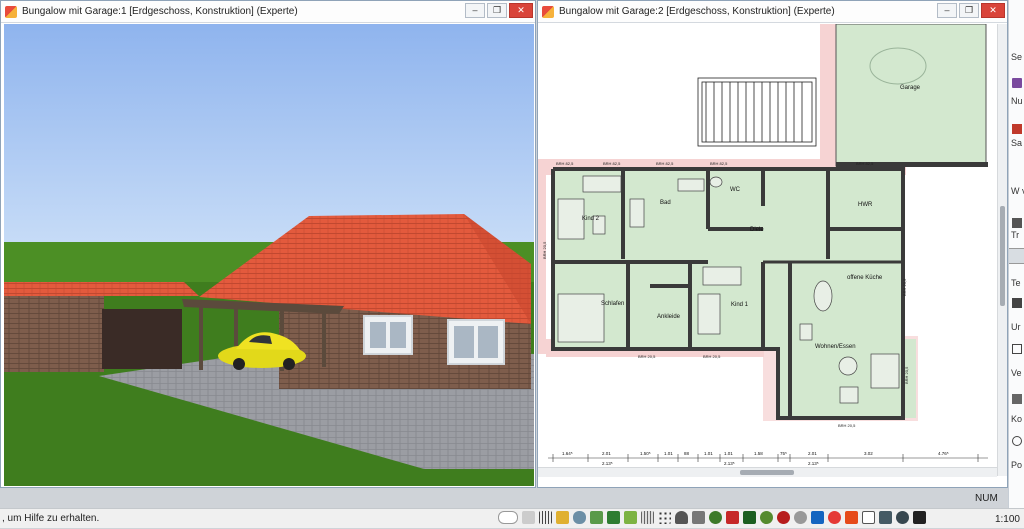 The width and height of the screenshot is (1024, 529). Describe the element at coordinates (1017, 129) in the screenshot. I see `wall-icon` at that location.